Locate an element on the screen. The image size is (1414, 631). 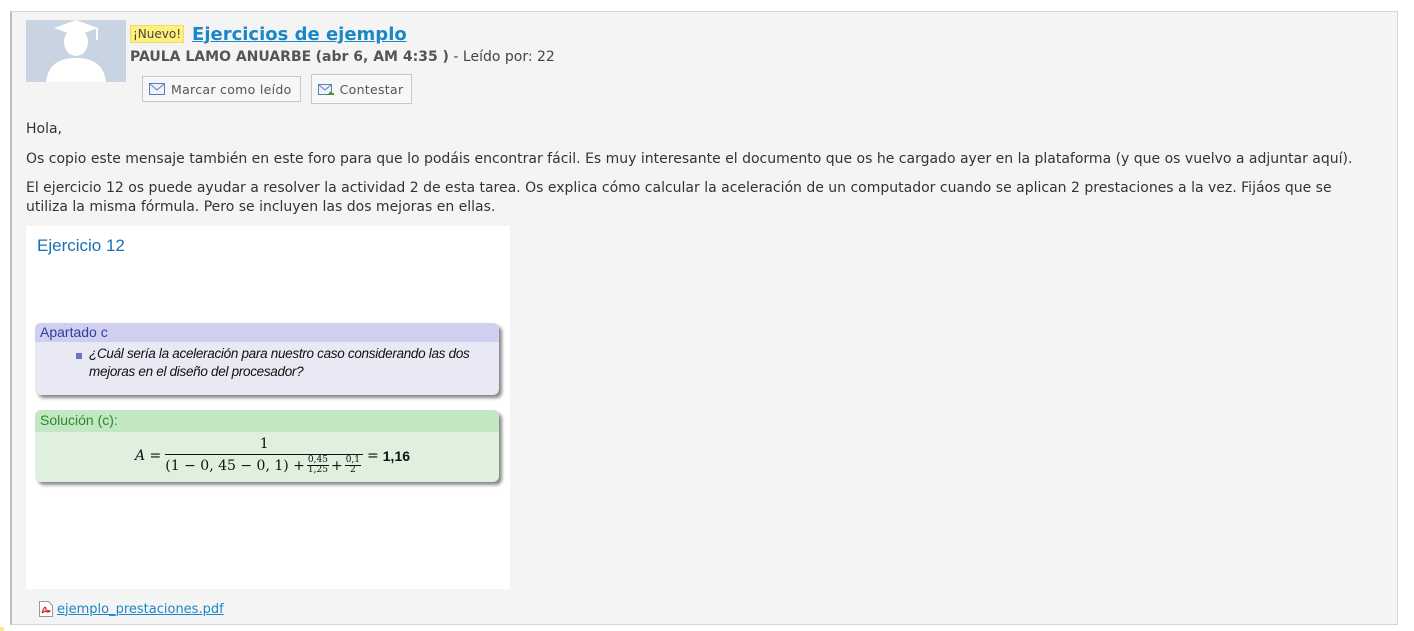
mark-read-button: Marcar como leído is located at coordinates (221, 89).